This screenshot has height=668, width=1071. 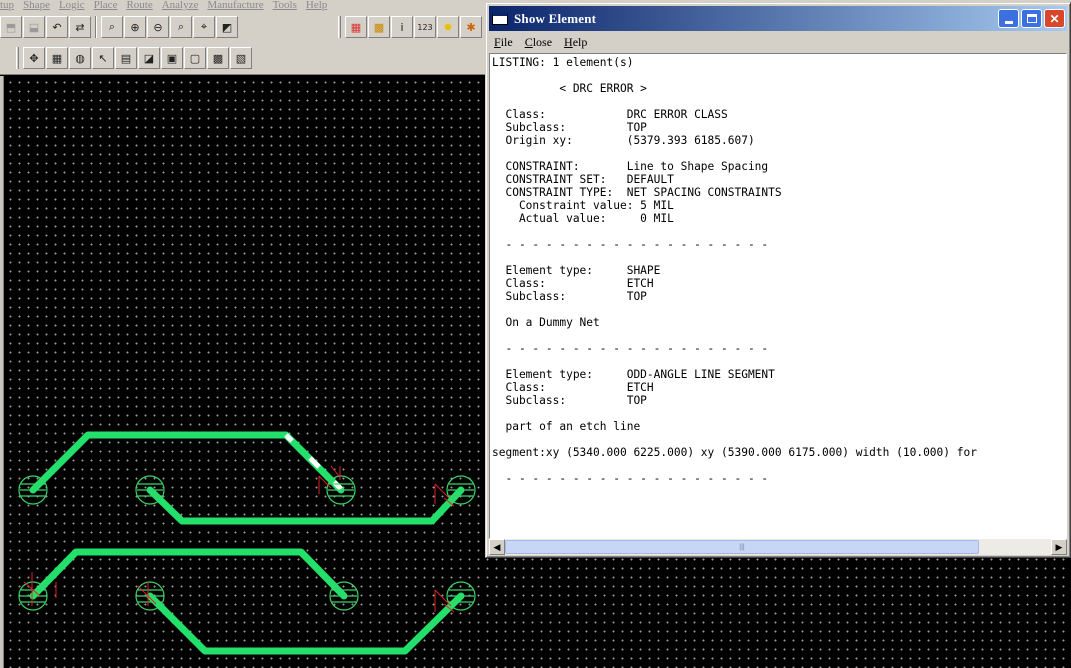 I want to click on menu-help: Help, so click(x=575, y=42).